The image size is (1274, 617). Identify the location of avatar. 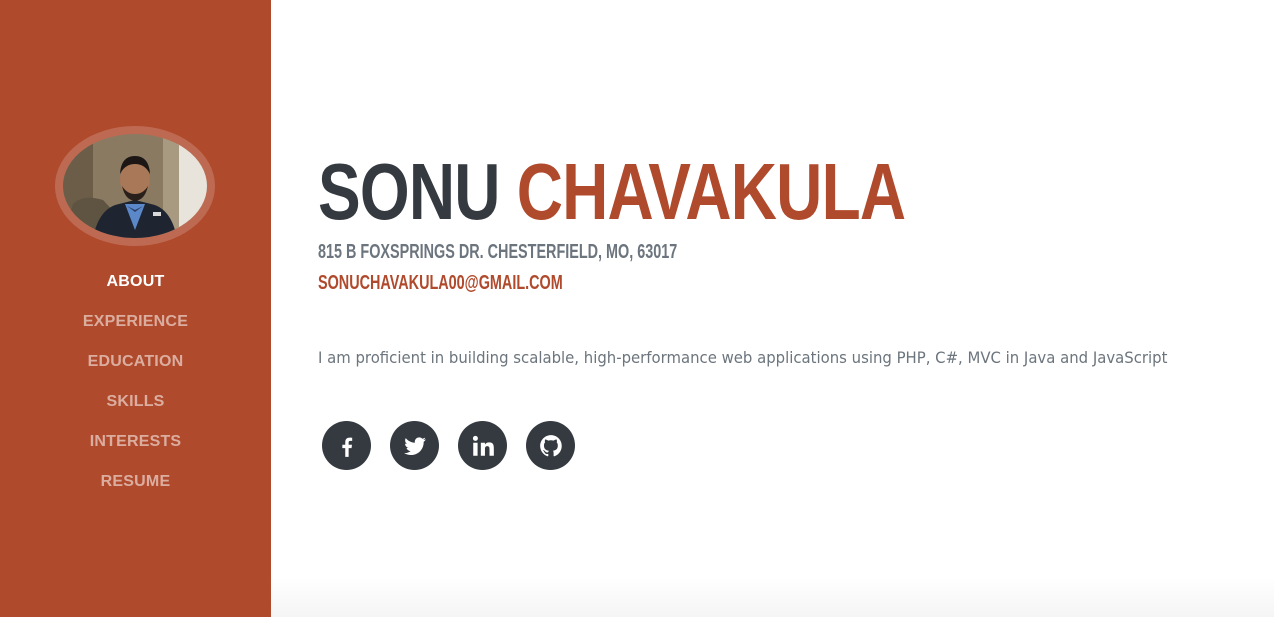
(135, 186).